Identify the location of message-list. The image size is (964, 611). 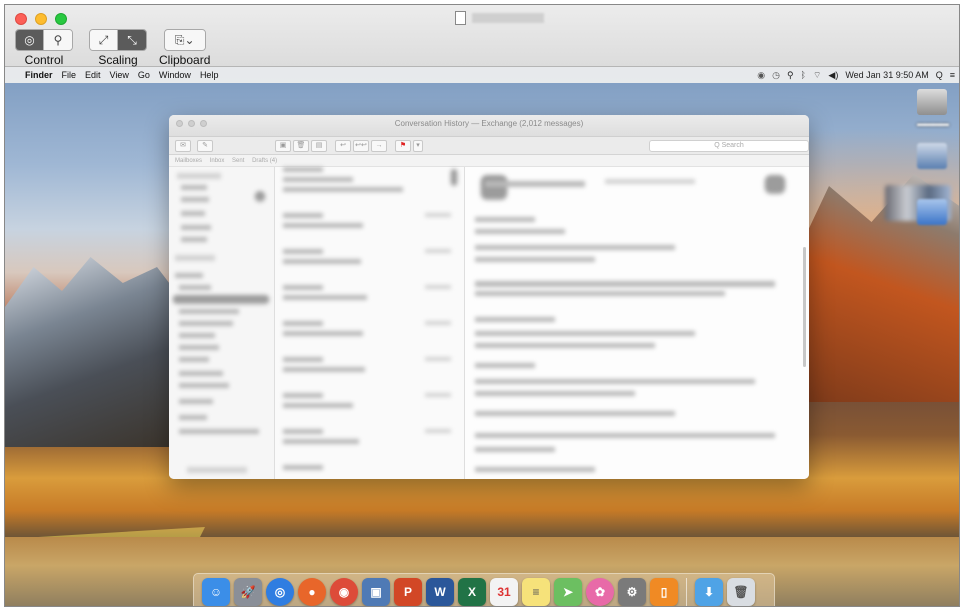
(370, 323).